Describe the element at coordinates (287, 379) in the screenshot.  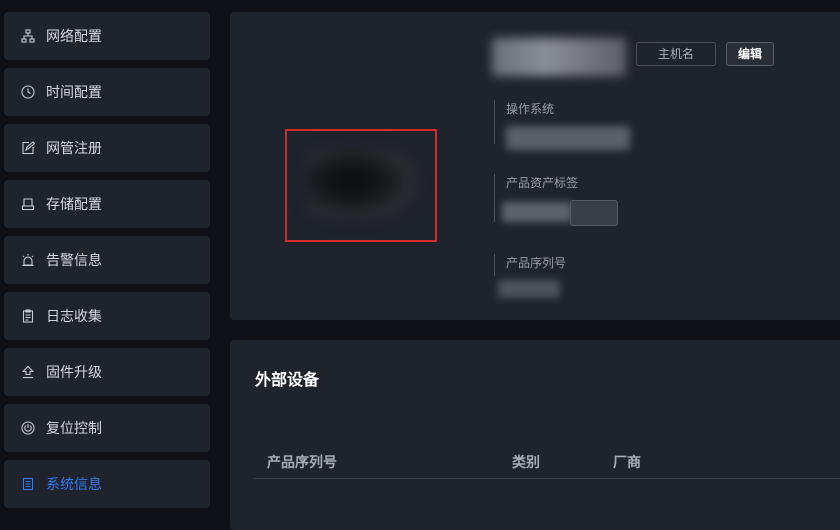
I see `external-devices-title: 外部设备` at that location.